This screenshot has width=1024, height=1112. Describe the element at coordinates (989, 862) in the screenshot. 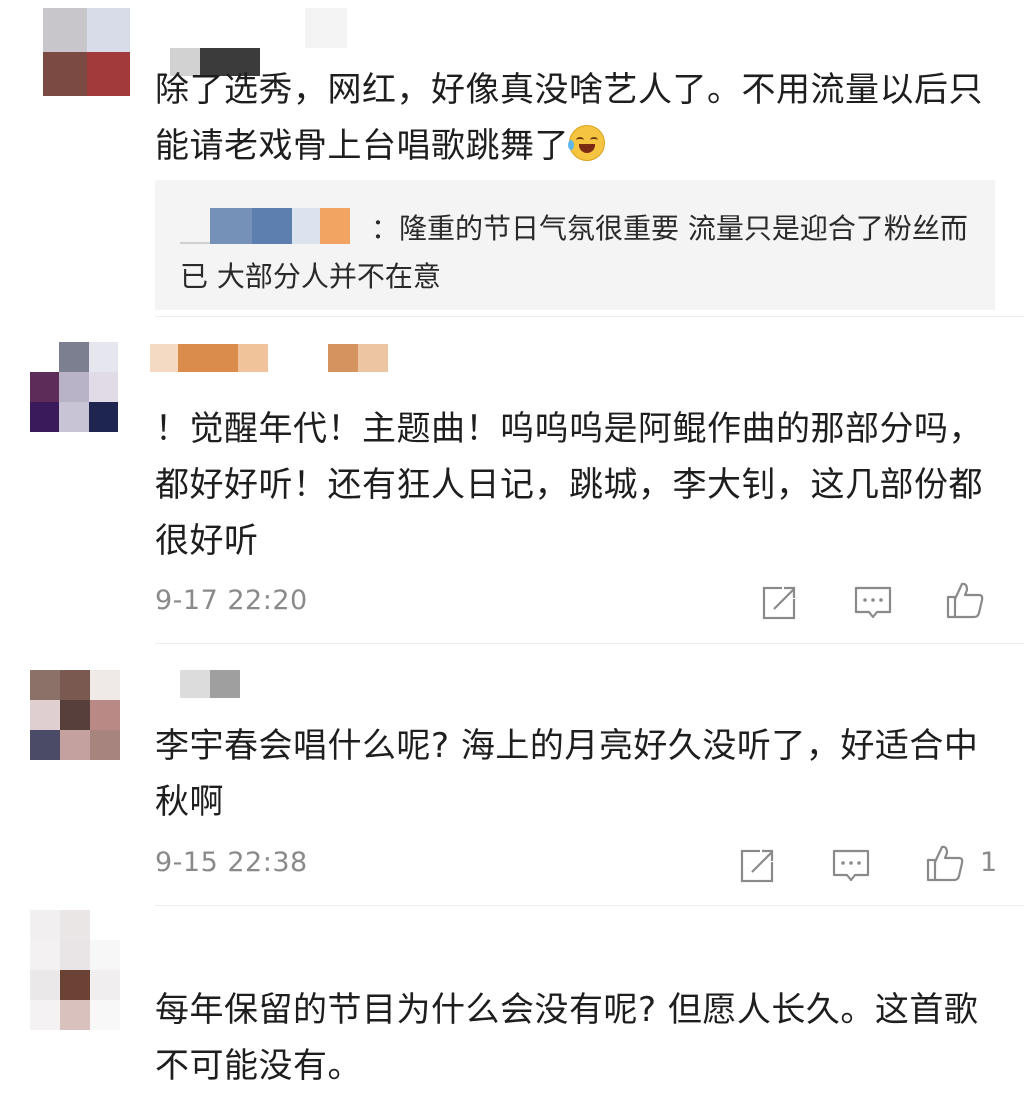

I see `like-count: 1` at that location.